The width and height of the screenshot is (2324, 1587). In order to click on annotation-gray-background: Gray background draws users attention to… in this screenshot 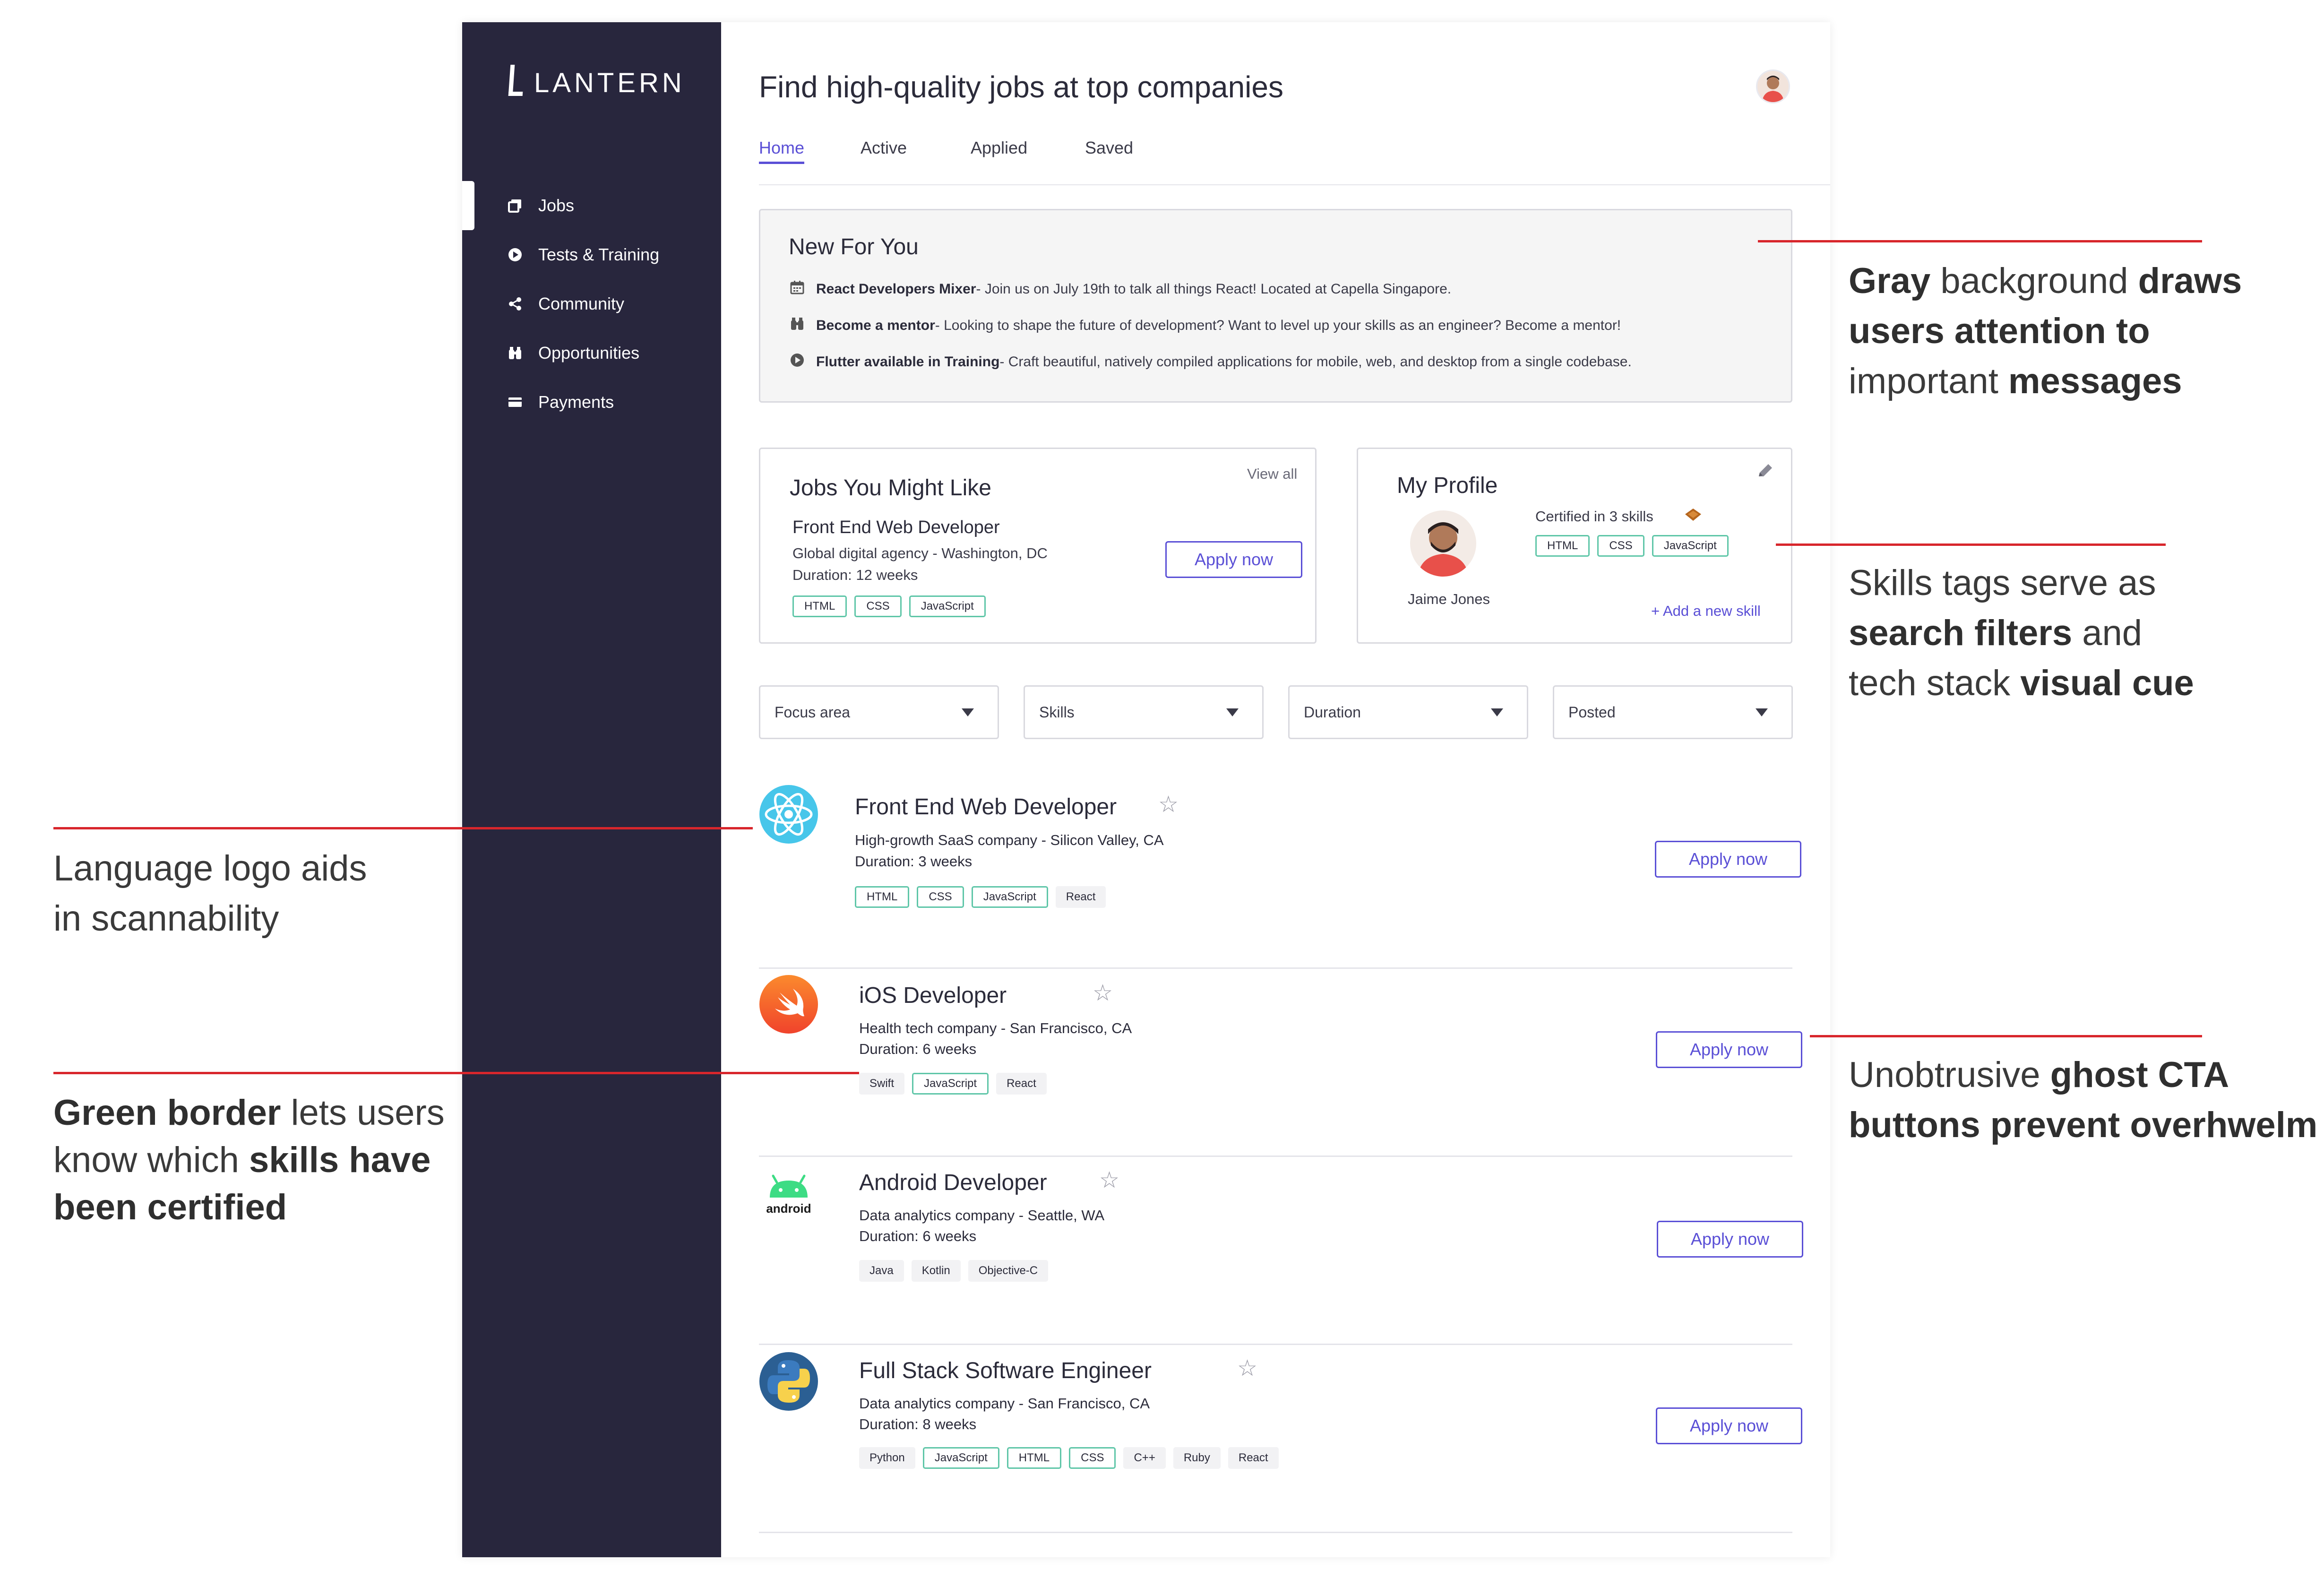, I will do `click(2045, 331)`.